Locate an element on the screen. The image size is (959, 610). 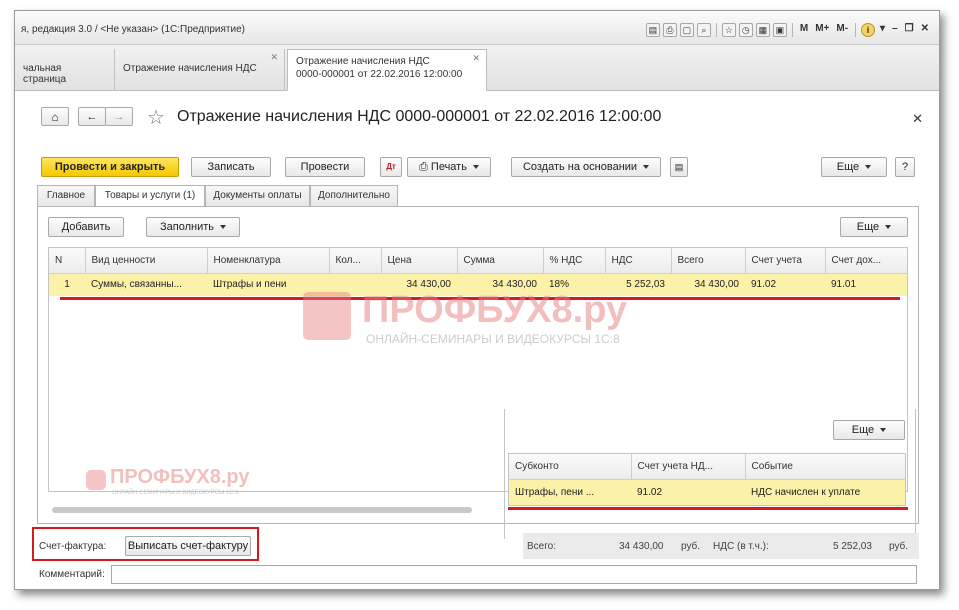
history-icon: ◷ is located at coordinates (745, 30).